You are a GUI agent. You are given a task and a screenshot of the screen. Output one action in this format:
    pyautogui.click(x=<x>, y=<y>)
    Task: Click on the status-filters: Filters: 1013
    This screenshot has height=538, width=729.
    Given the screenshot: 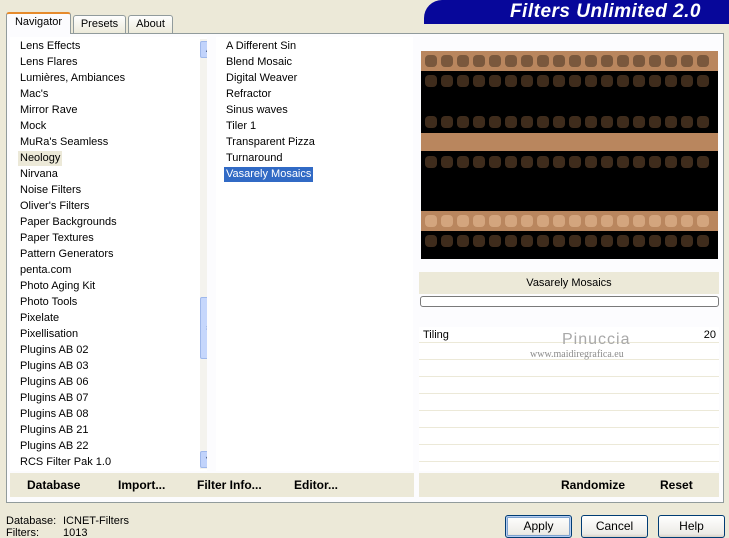 What is the action you would take?
    pyautogui.click(x=46, y=532)
    